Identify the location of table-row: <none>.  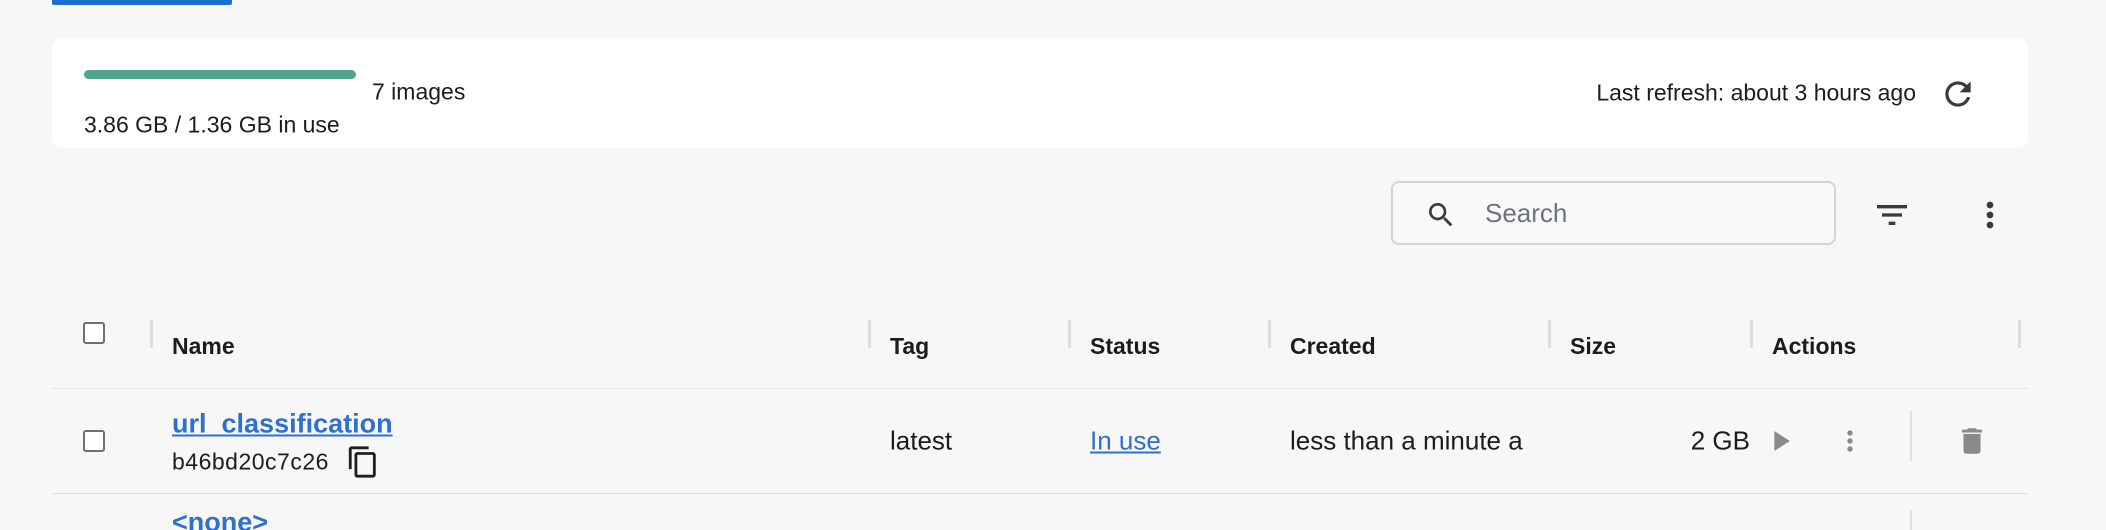
(1040, 512).